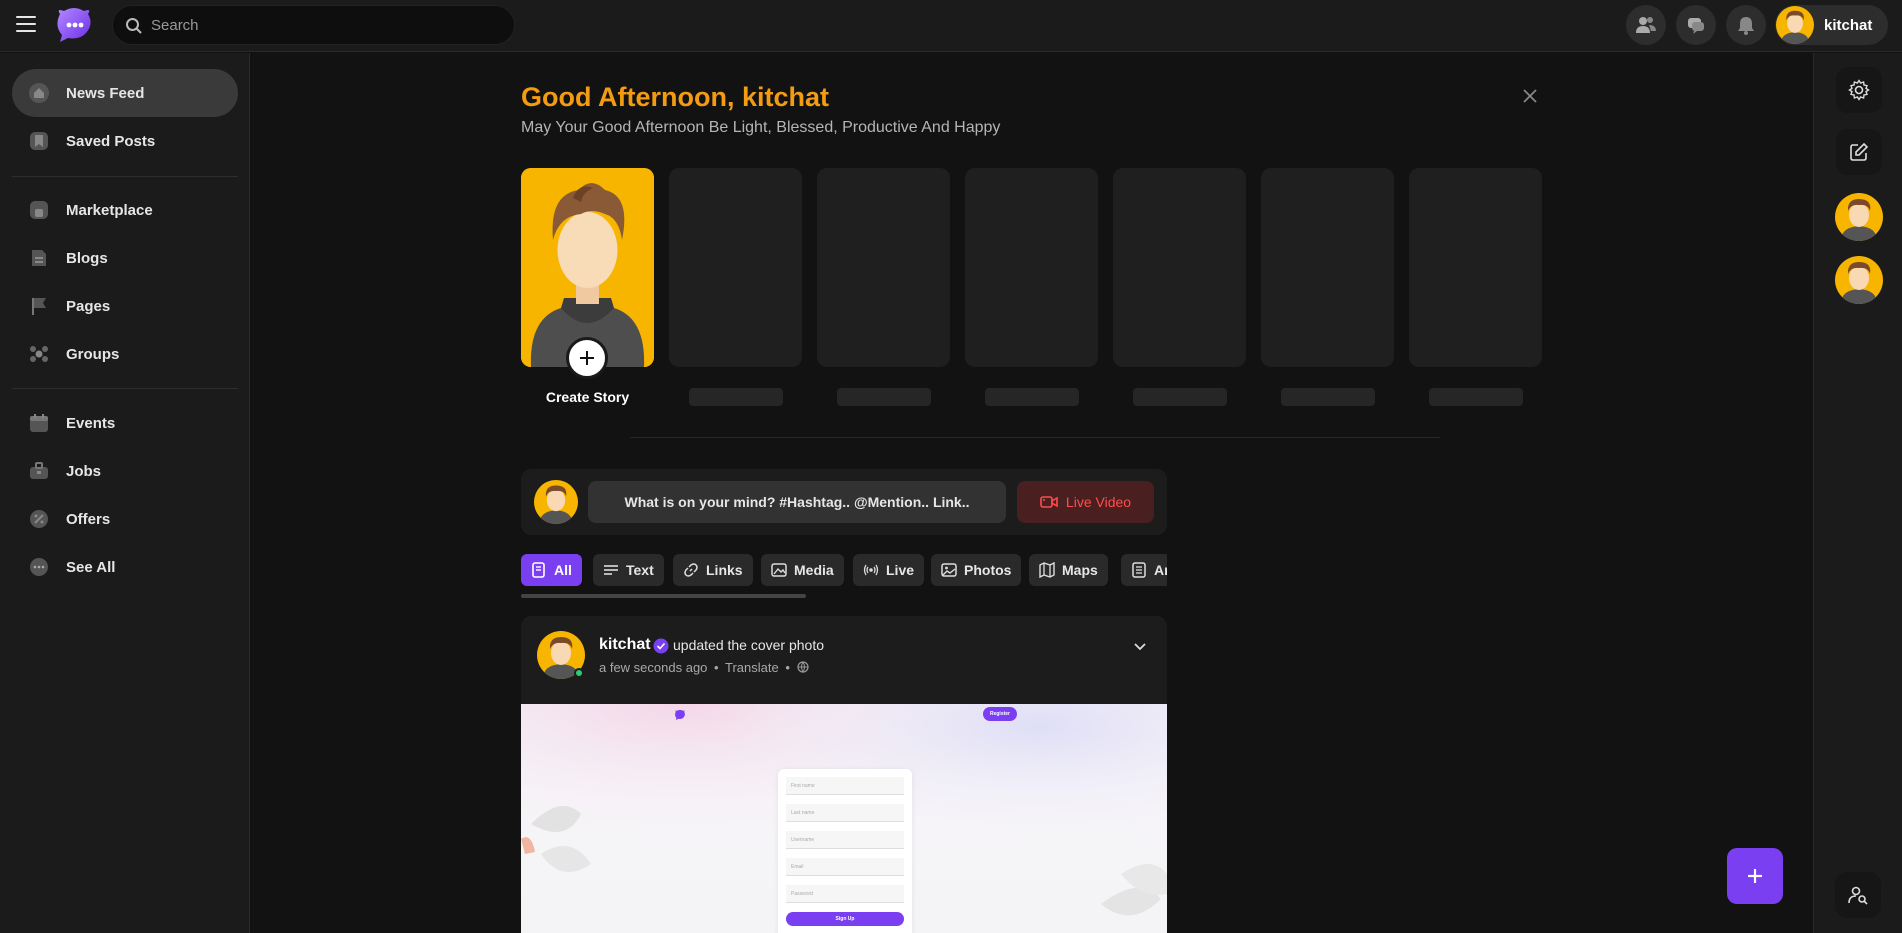 The height and width of the screenshot is (933, 1902). I want to click on messages-icon, so click(1696, 25).